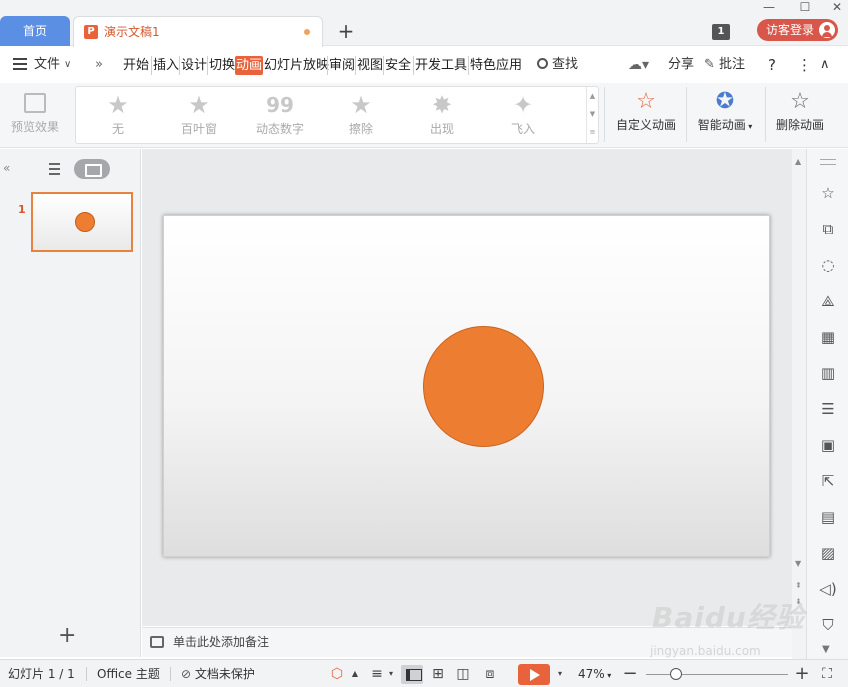 The image size is (848, 687). I want to click on window-count-badge: 1, so click(721, 32).